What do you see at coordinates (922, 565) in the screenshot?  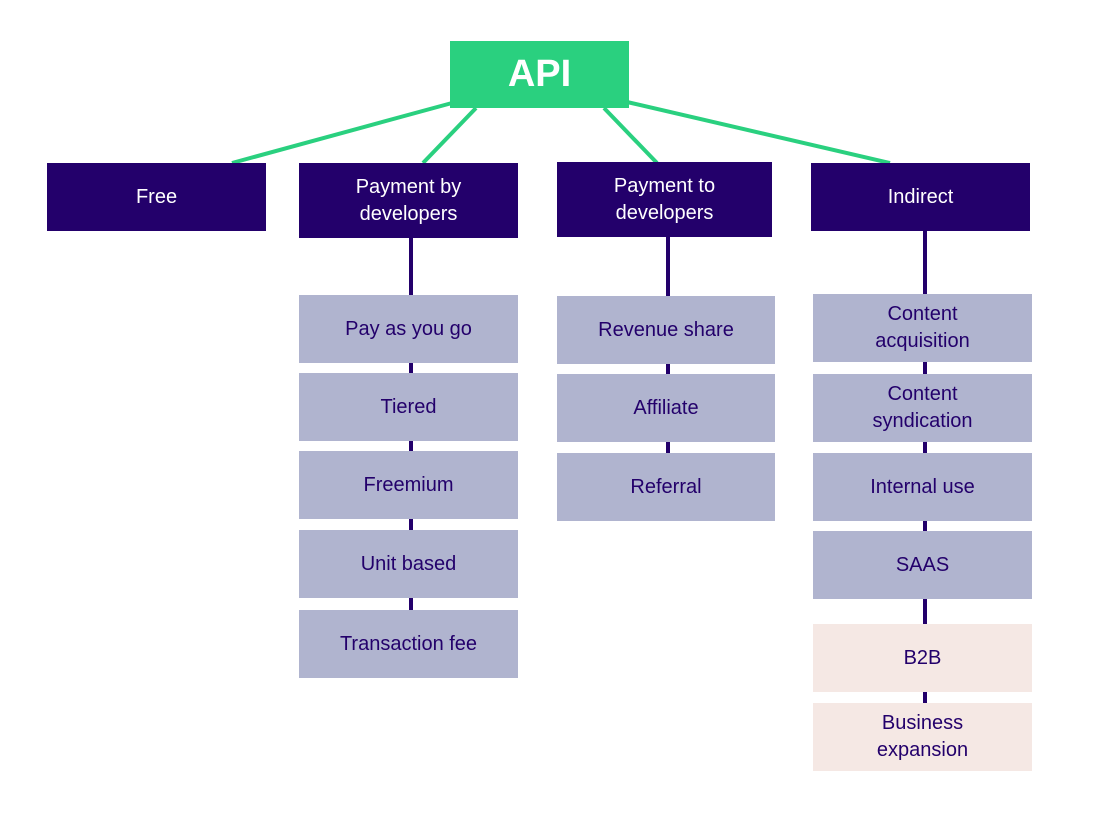 I see `model-saas: SAAS` at bounding box center [922, 565].